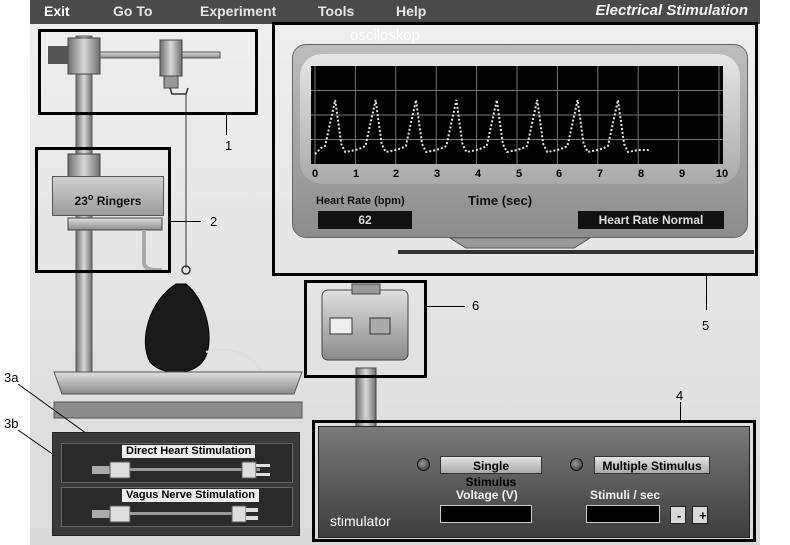 Image resolution: width=790 pixels, height=545 pixels. I want to click on callout-number-5: 5, so click(706, 325).